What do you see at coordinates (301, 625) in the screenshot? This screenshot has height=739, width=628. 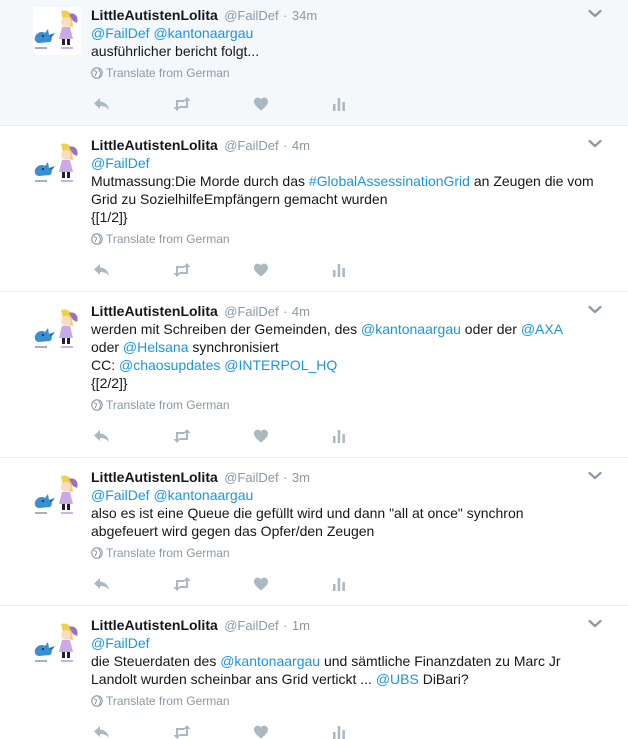 I see `tweet-timestamp: 1m` at bounding box center [301, 625].